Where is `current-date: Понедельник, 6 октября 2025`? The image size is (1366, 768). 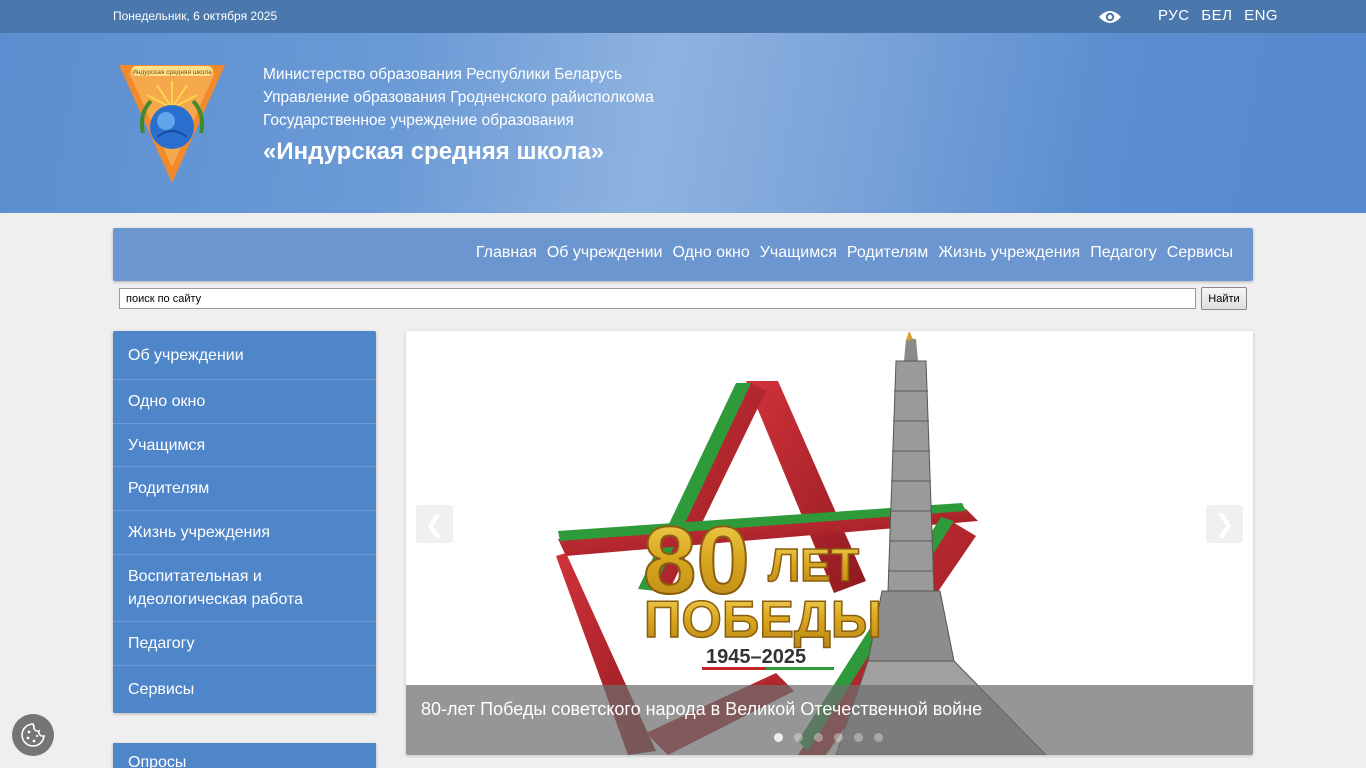 current-date: Понедельник, 6 октября 2025 is located at coordinates (195, 16).